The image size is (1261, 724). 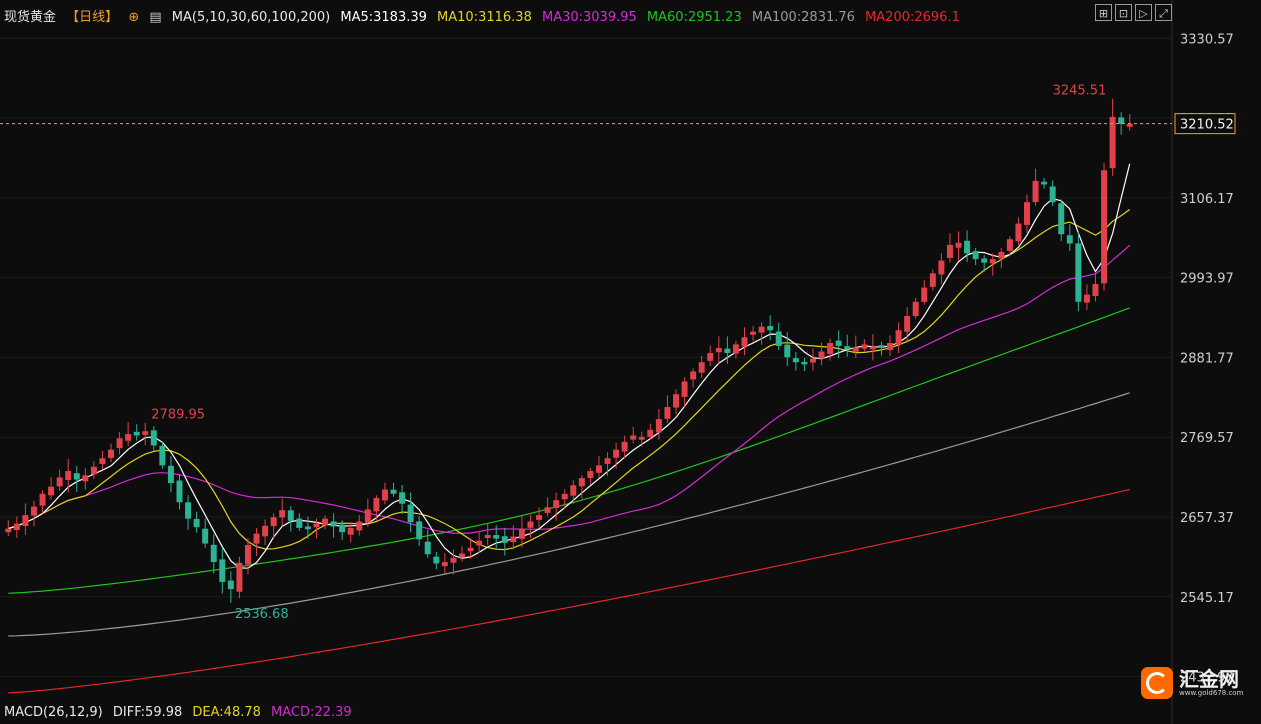 What do you see at coordinates (1207, 199) in the screenshot?
I see `y-tick-label: 3106.17` at bounding box center [1207, 199].